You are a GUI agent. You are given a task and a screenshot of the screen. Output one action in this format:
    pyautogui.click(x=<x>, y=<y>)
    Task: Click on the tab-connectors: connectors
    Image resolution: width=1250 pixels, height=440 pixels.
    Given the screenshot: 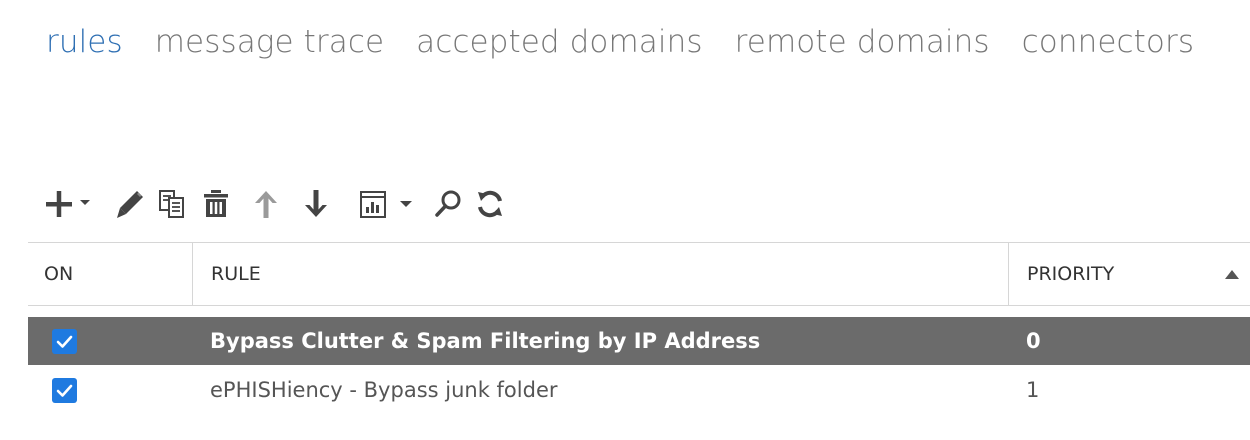 What is the action you would take?
    pyautogui.click(x=1108, y=42)
    